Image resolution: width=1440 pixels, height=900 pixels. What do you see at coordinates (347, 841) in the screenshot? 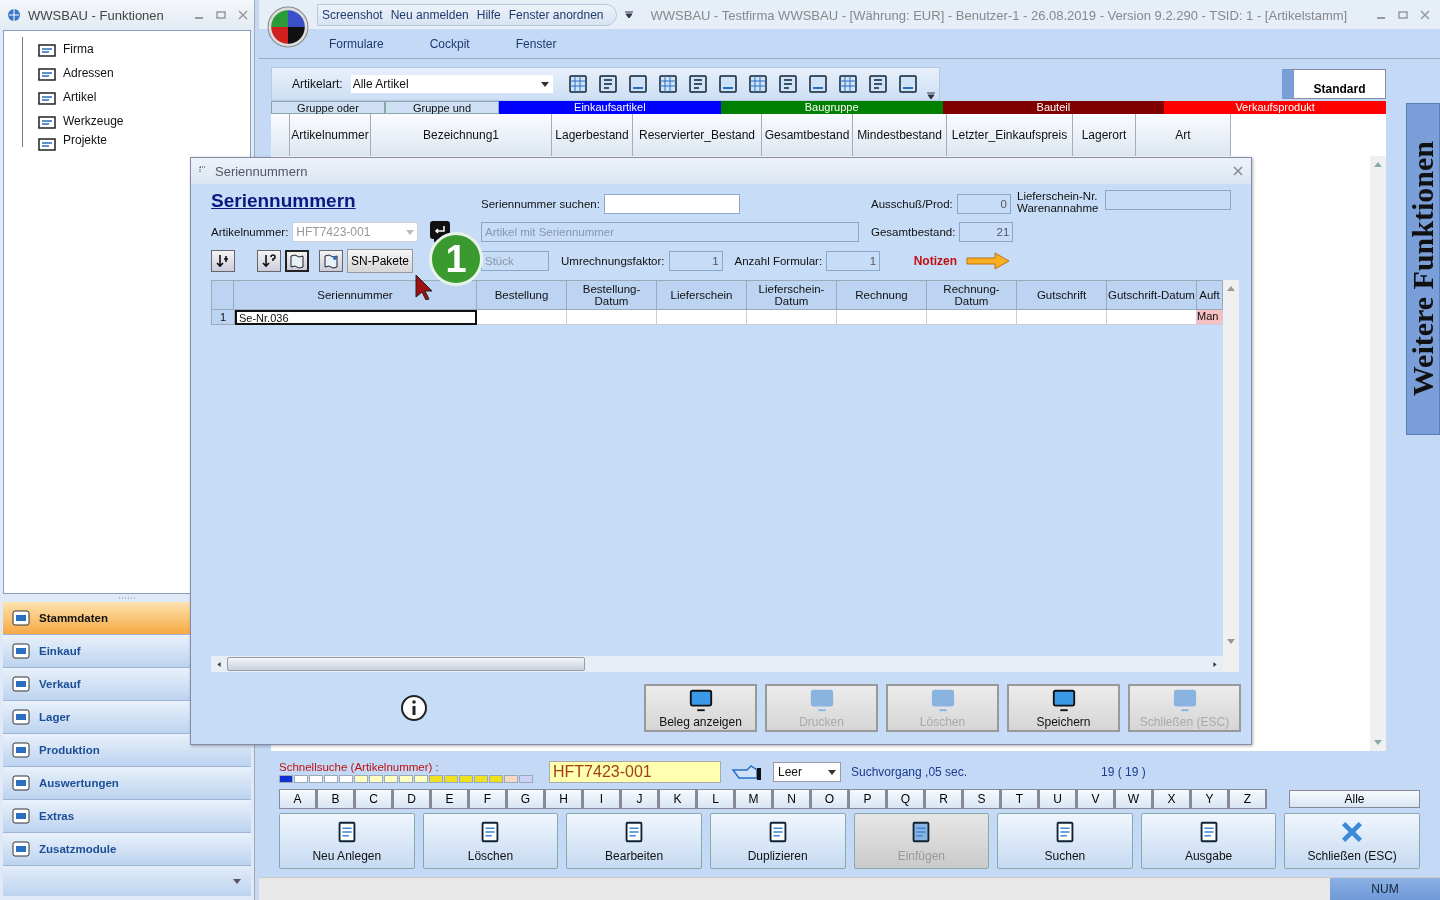
I see `action-button: Neu Anlegen` at bounding box center [347, 841].